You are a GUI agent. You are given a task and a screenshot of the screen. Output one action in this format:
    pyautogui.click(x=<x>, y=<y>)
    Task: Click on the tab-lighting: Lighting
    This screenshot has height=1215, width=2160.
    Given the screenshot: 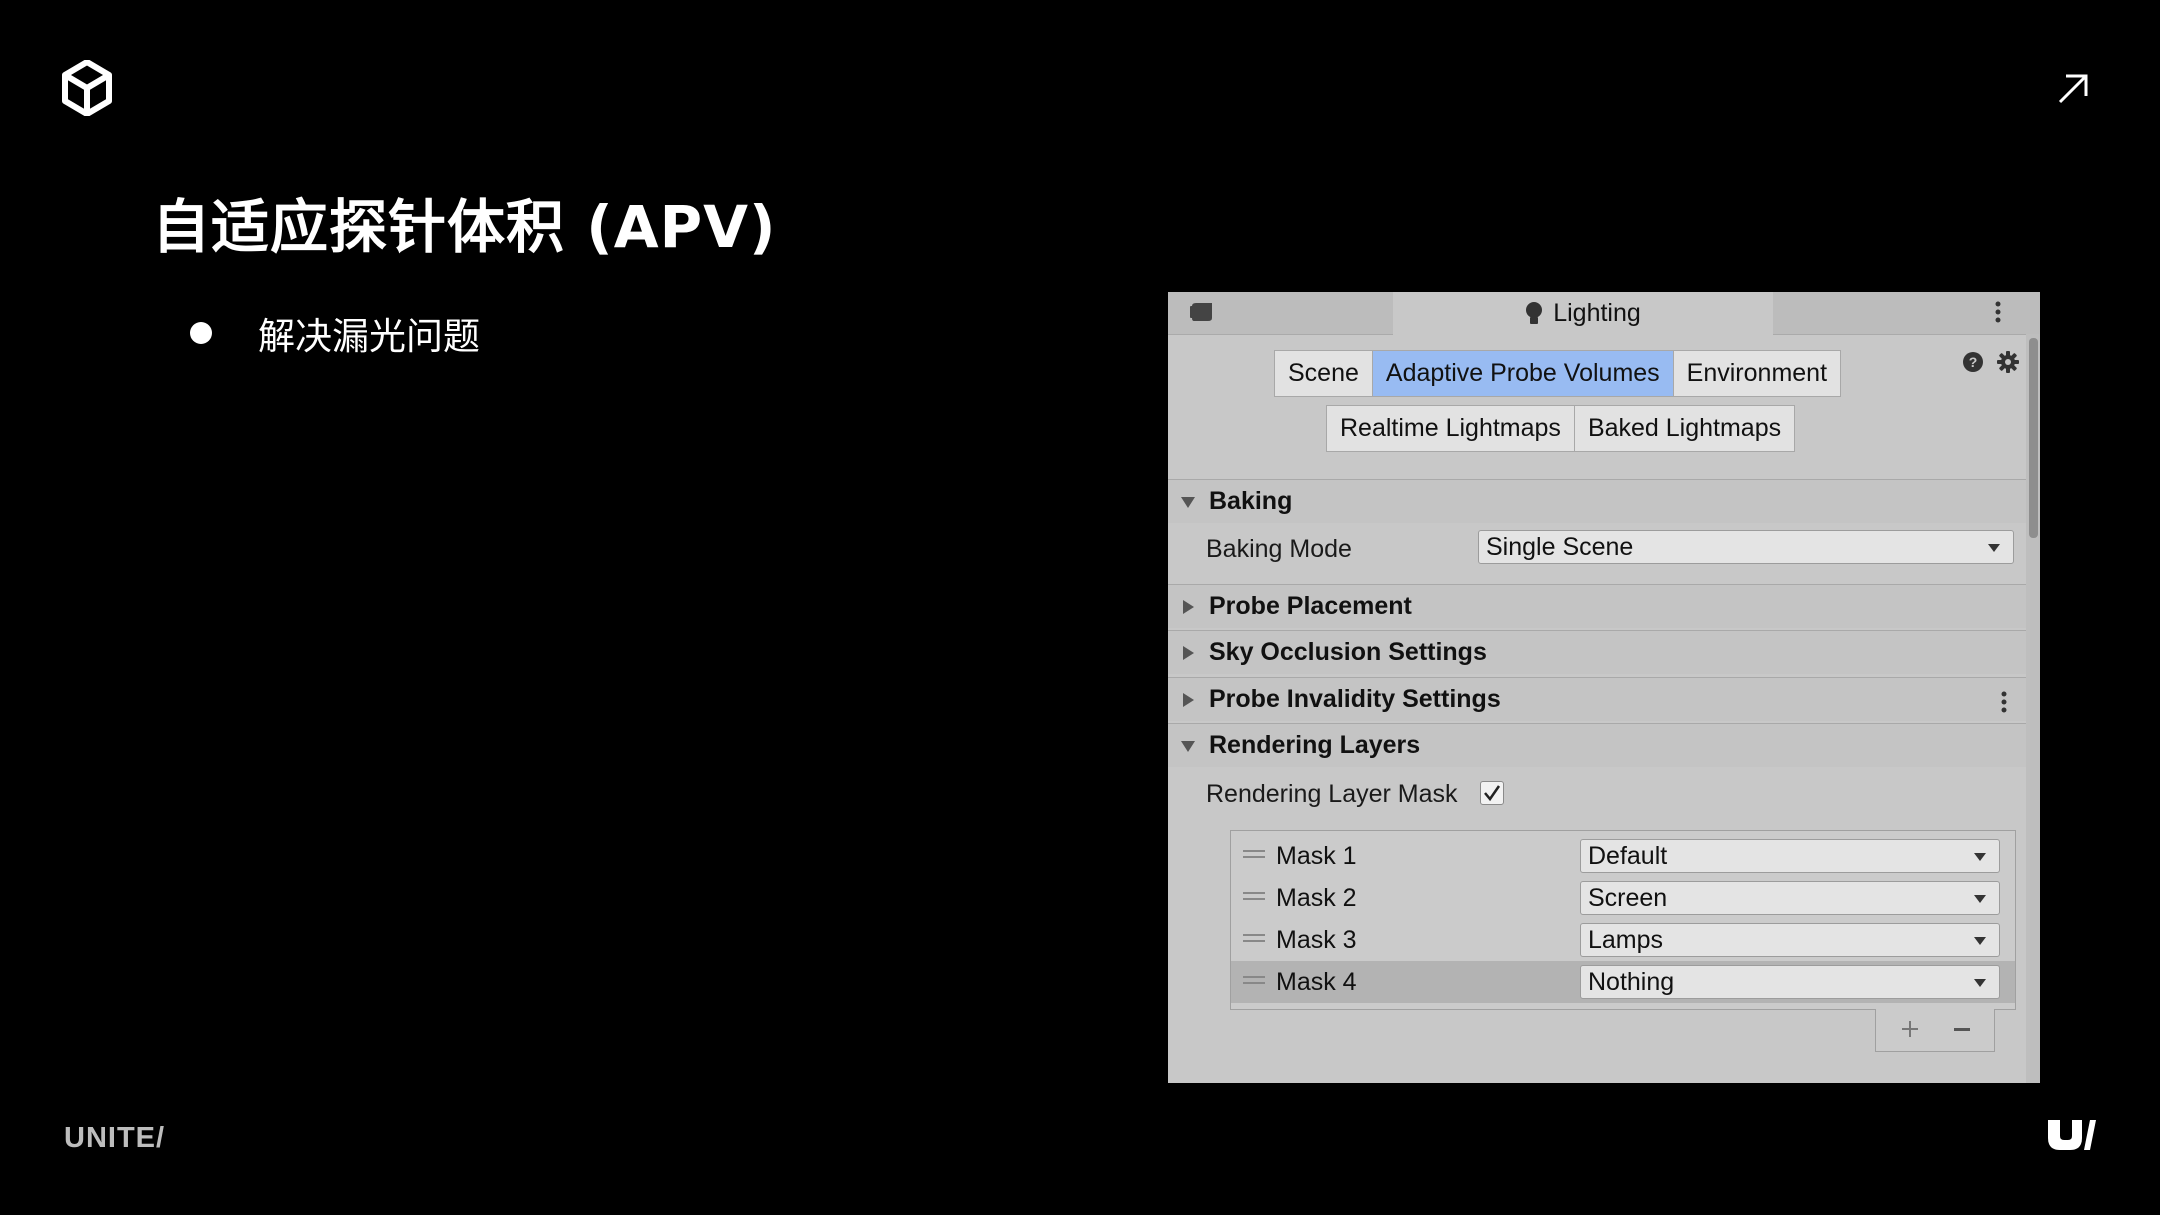 What is the action you would take?
    pyautogui.click(x=1583, y=313)
    